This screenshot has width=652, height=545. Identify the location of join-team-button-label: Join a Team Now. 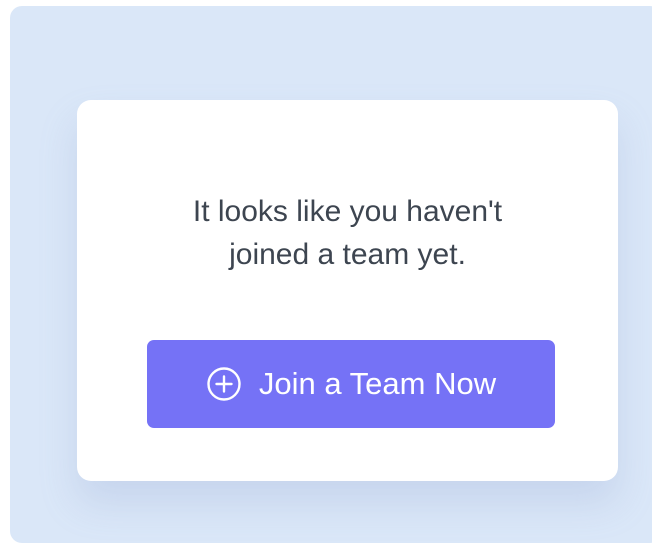
(377, 383).